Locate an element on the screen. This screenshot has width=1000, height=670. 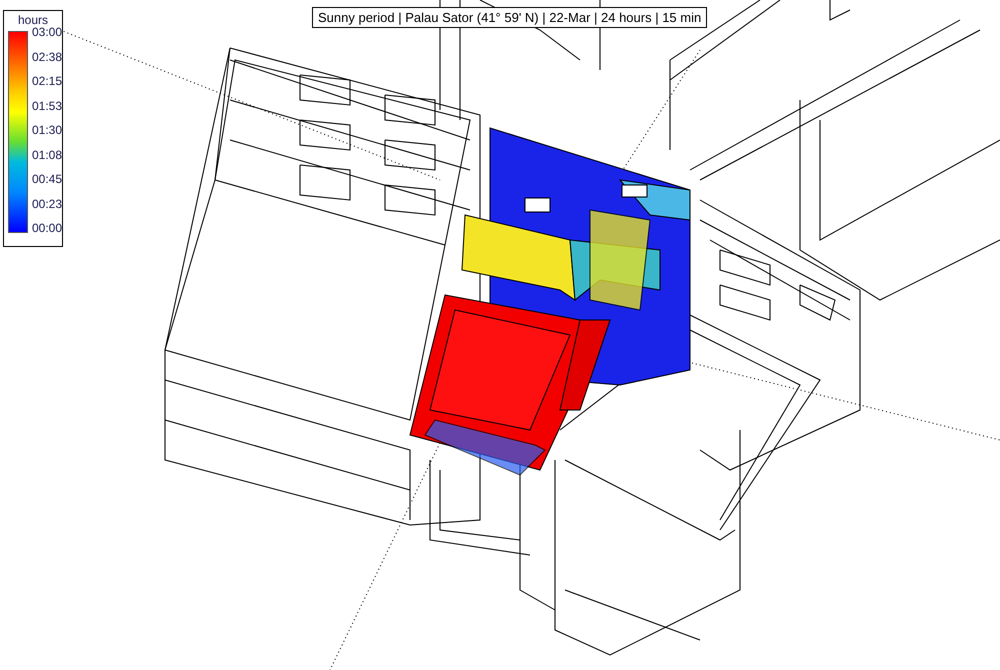
legend-tick-label: 02:38 is located at coordinates (47, 57).